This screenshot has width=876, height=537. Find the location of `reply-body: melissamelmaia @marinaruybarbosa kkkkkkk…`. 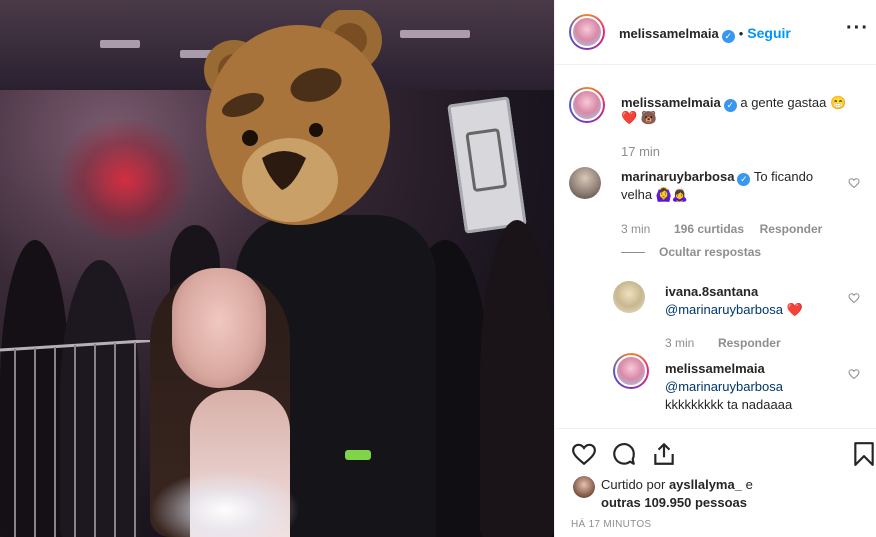

reply-body: melissamelmaia @marinaruybarbosa kkkkkkk… is located at coordinates (760, 387).